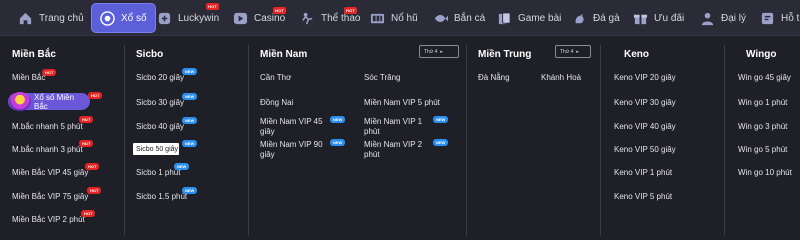 The height and width of the screenshot is (240, 800). What do you see at coordinates (150, 54) in the screenshot?
I see `sicbo-title: Sicbo` at bounding box center [150, 54].